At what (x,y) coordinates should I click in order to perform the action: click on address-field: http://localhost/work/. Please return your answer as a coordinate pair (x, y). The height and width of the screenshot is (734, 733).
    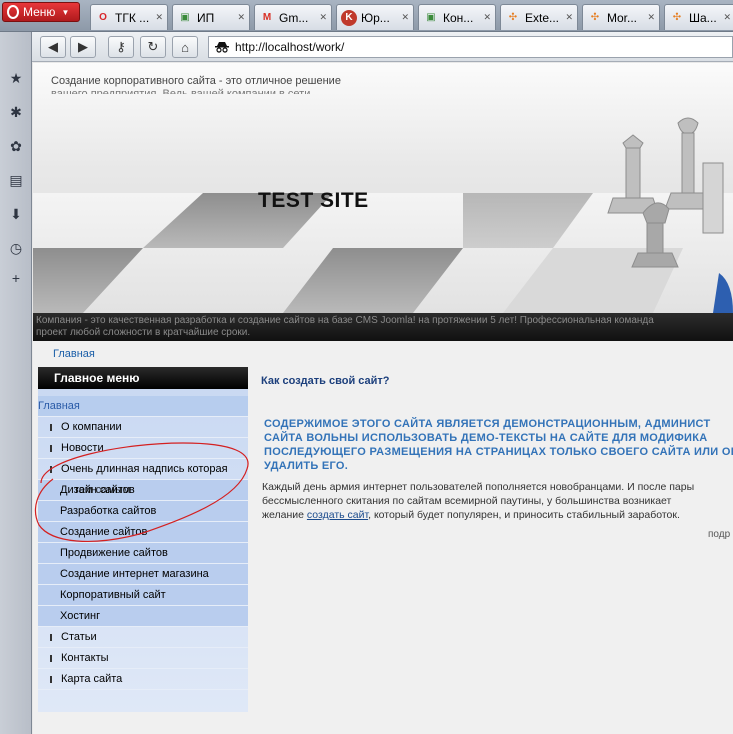
    Looking at the image, I should click on (470, 47).